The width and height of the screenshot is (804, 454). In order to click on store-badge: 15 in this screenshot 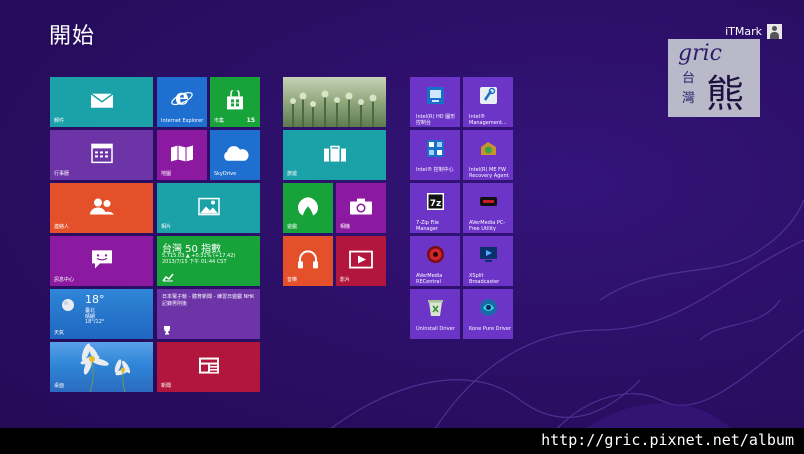, I will do `click(250, 120)`.